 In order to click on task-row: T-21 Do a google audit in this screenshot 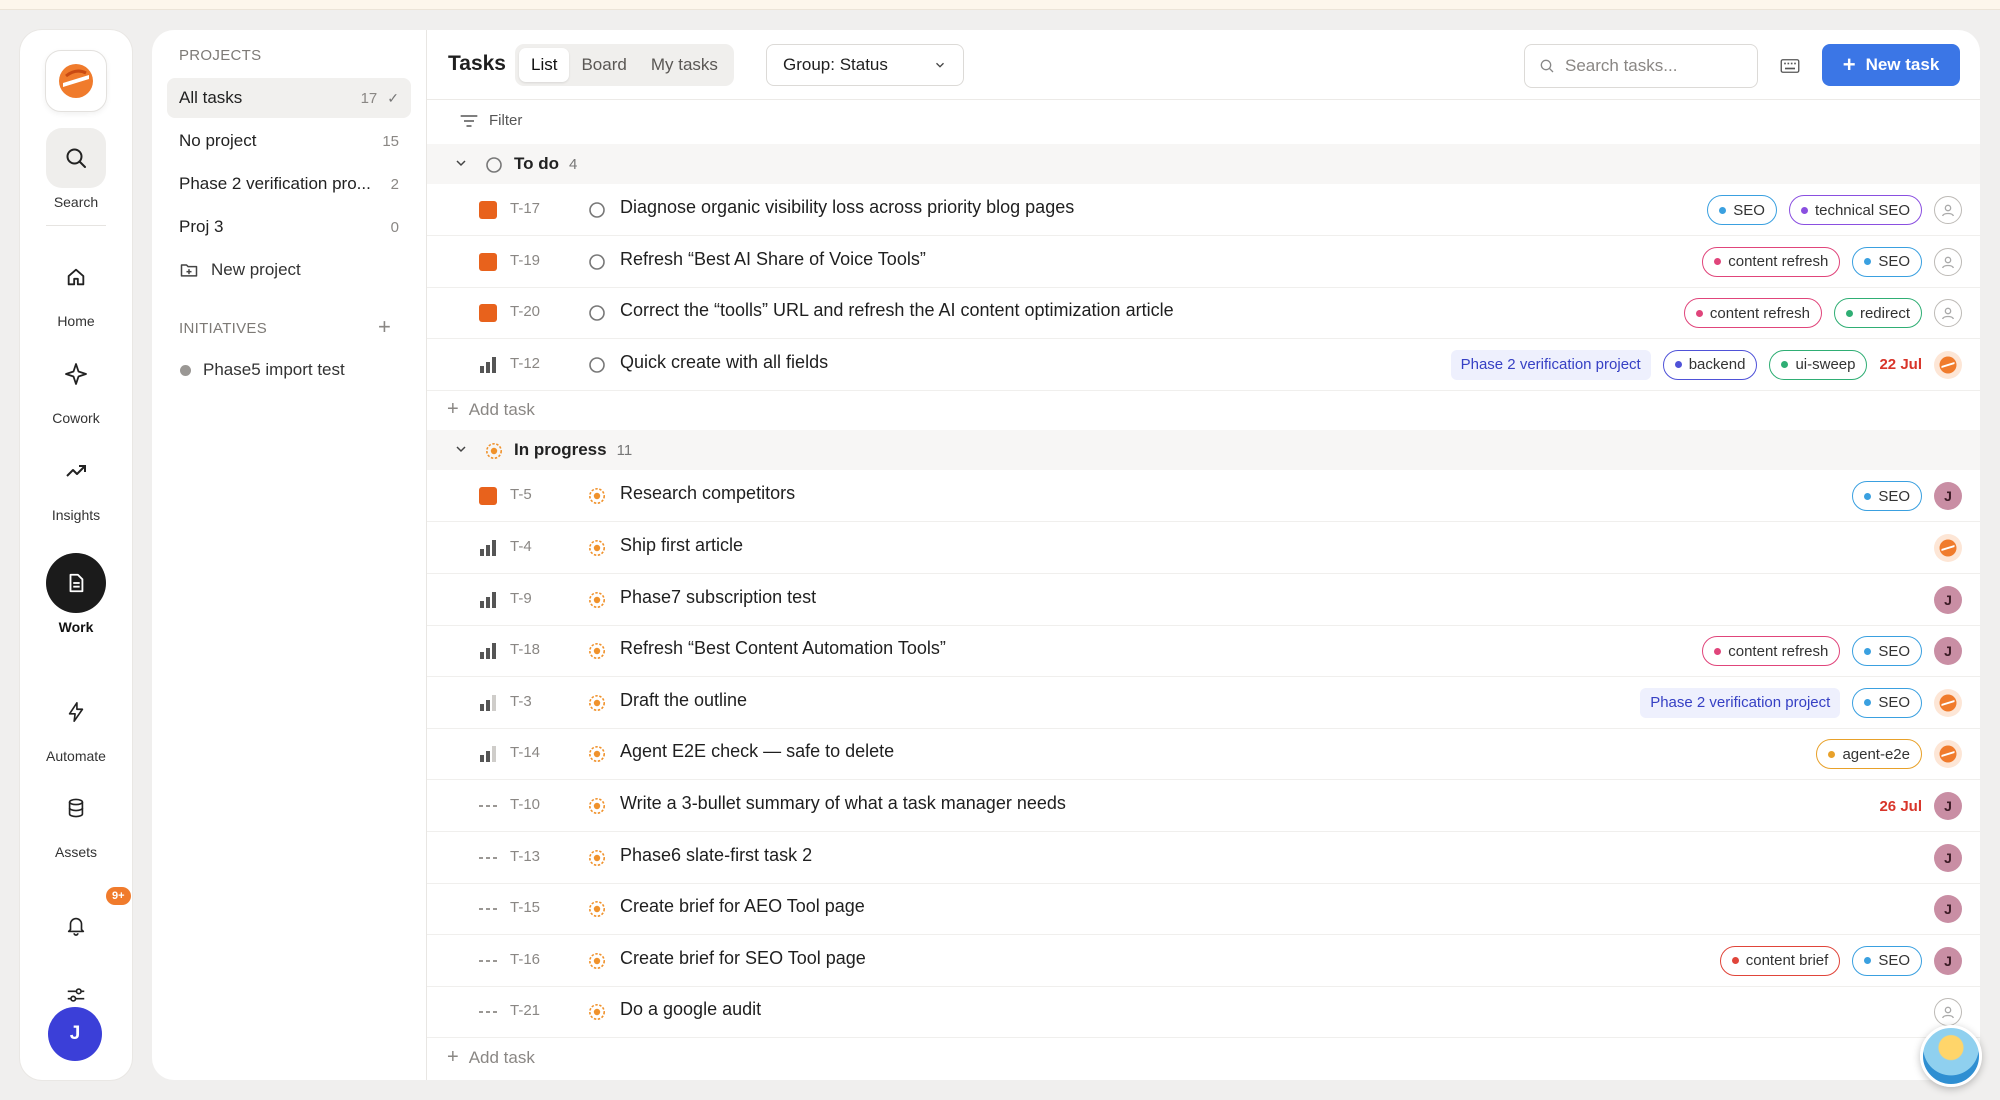, I will do `click(1203, 1012)`.